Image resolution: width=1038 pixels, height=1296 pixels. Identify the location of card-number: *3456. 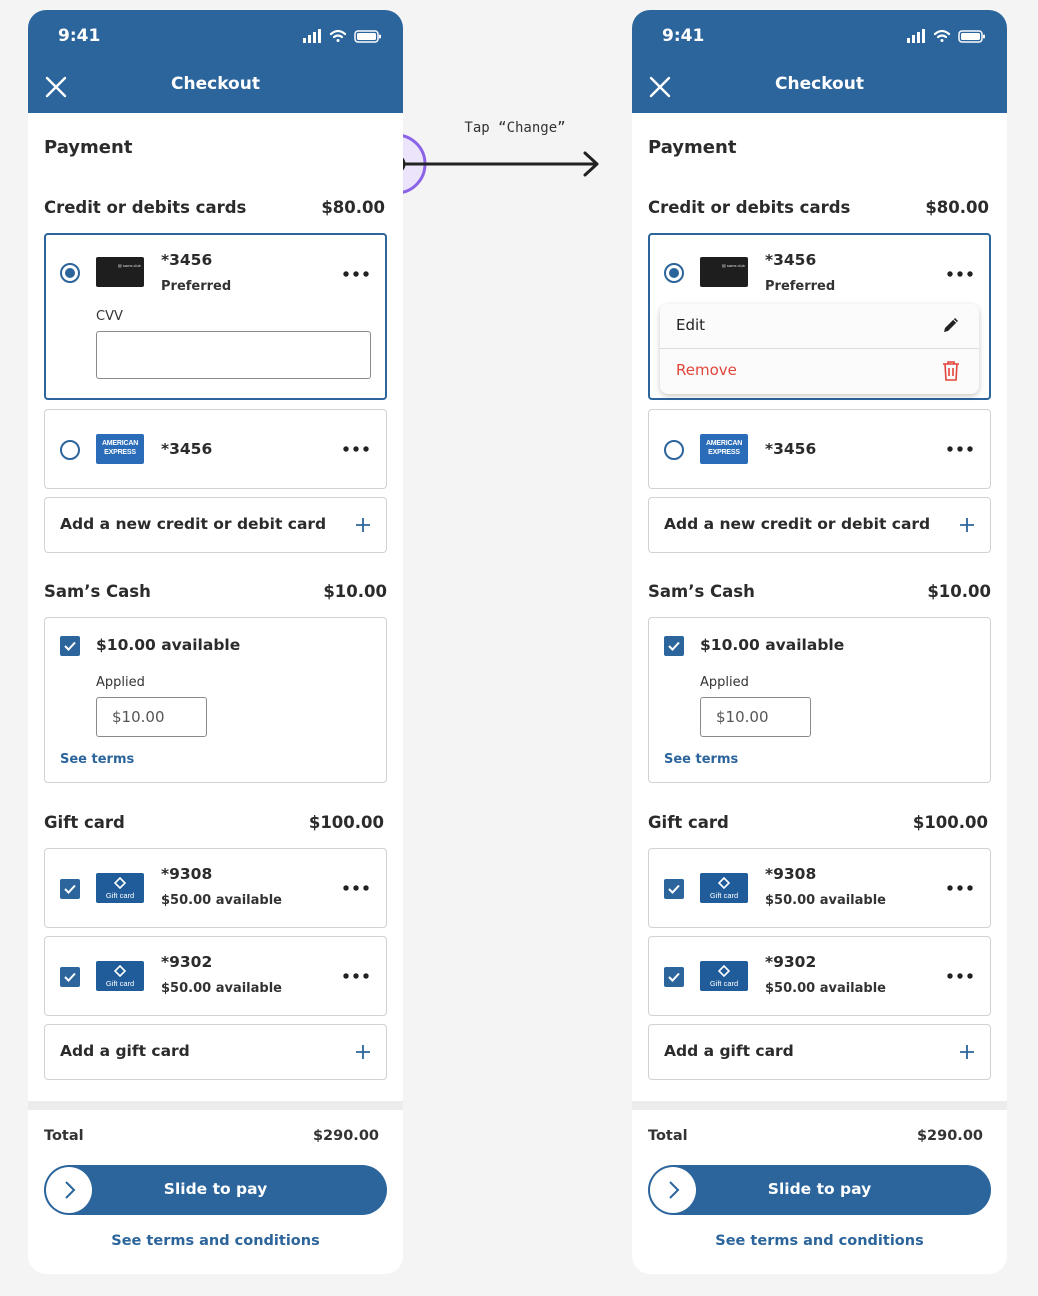
(791, 449).